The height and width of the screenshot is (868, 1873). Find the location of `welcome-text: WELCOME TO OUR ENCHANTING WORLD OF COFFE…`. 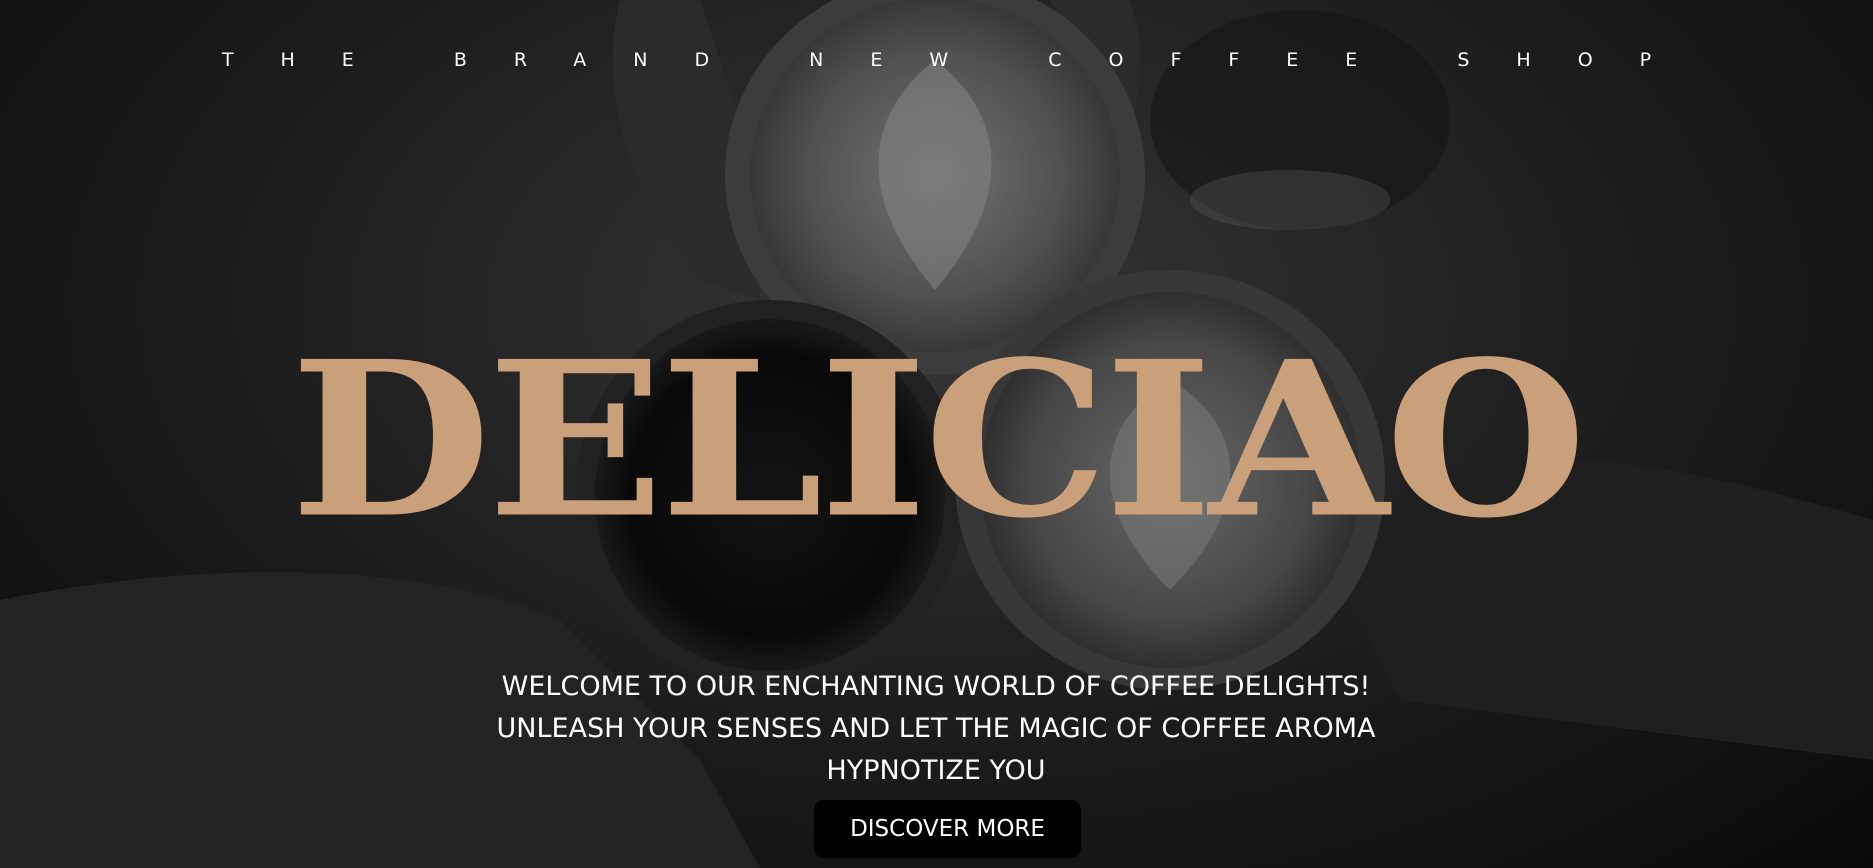

welcome-text: WELCOME TO OUR ENCHANTING WORLD OF COFFE… is located at coordinates (936, 728).